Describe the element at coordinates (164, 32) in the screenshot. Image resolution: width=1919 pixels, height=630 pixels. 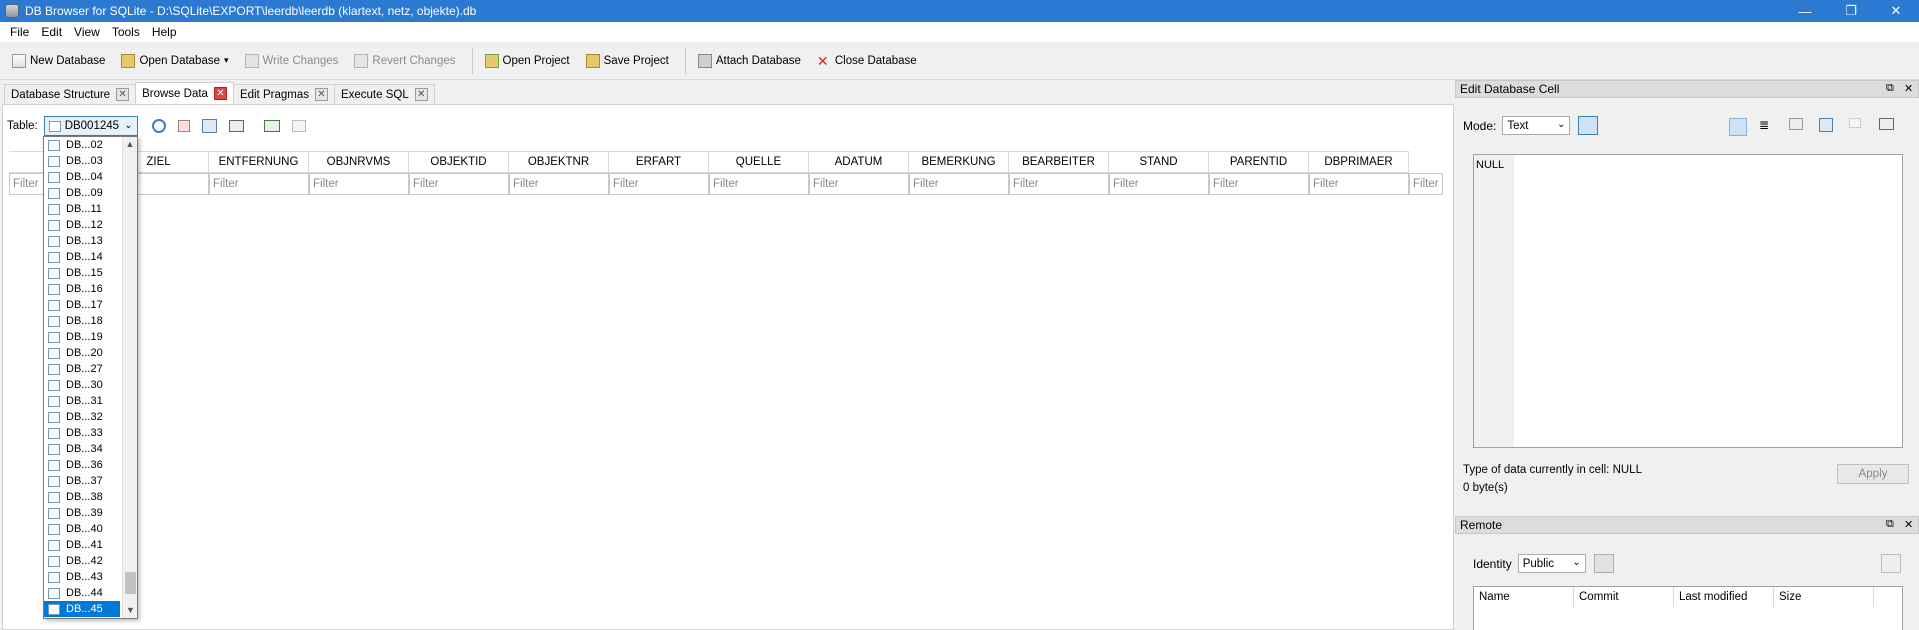
I see `menu-help: Help` at that location.